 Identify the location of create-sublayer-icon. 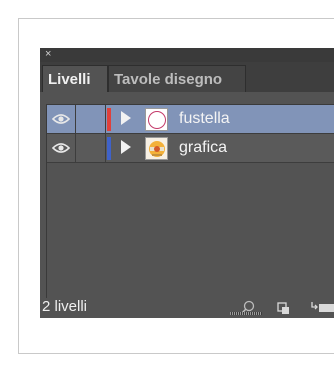
(322, 307).